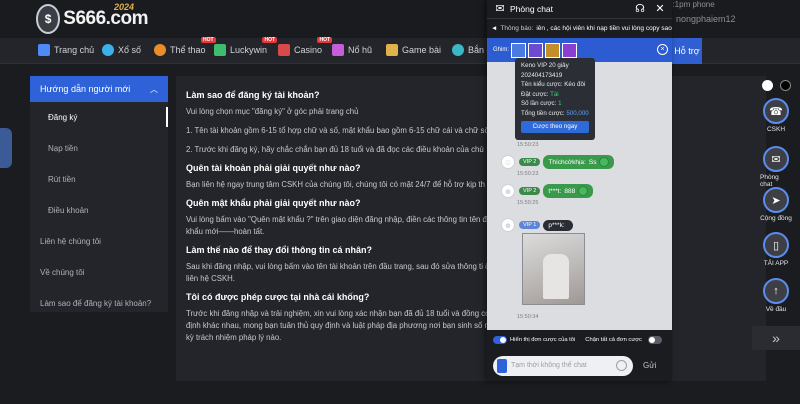 Image resolution: width=800 pixels, height=404 pixels. What do you see at coordinates (560, 103) in the screenshot?
I see `bet-count-value: 1` at bounding box center [560, 103].